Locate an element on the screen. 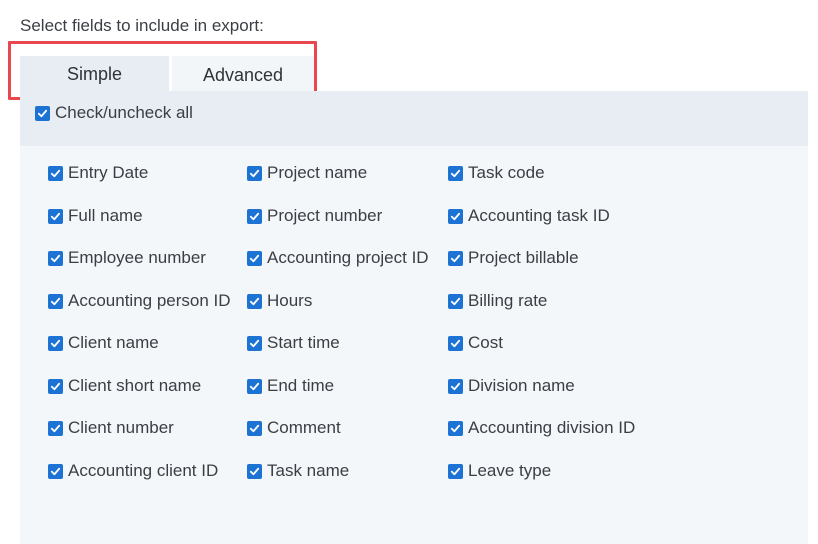 Image resolution: width=818 pixels, height=544 pixels. field-option: Client short name is located at coordinates (124, 386).